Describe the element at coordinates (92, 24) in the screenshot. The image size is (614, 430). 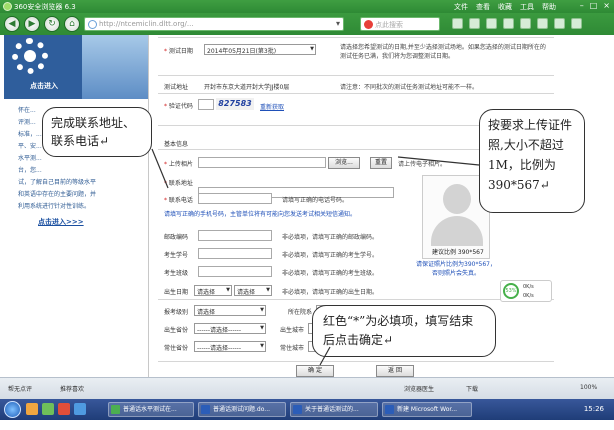
I see `globe-icon` at that location.